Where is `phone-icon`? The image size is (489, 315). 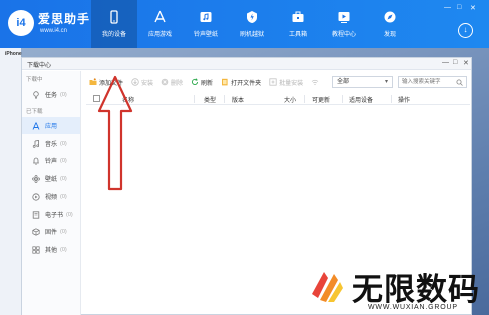 phone-icon is located at coordinates (114, 17).